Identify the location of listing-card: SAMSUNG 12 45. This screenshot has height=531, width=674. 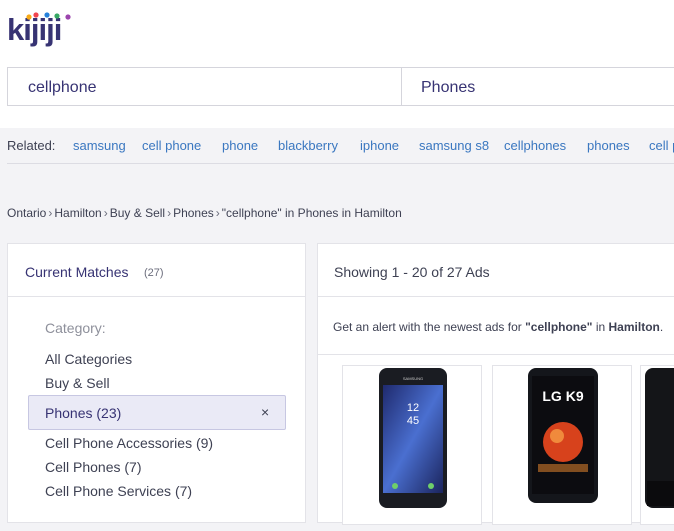
(412, 445).